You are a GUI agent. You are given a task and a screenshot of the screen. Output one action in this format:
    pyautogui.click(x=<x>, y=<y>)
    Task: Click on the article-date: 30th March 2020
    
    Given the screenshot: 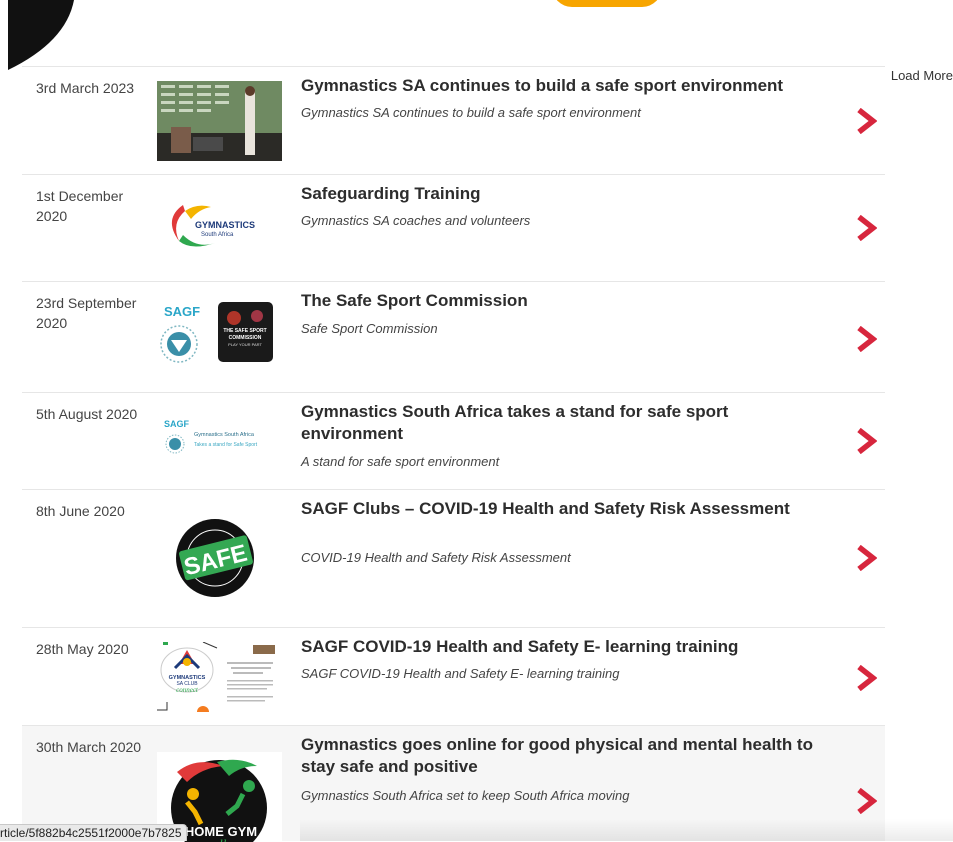 What is the action you would take?
    pyautogui.click(x=89, y=747)
    